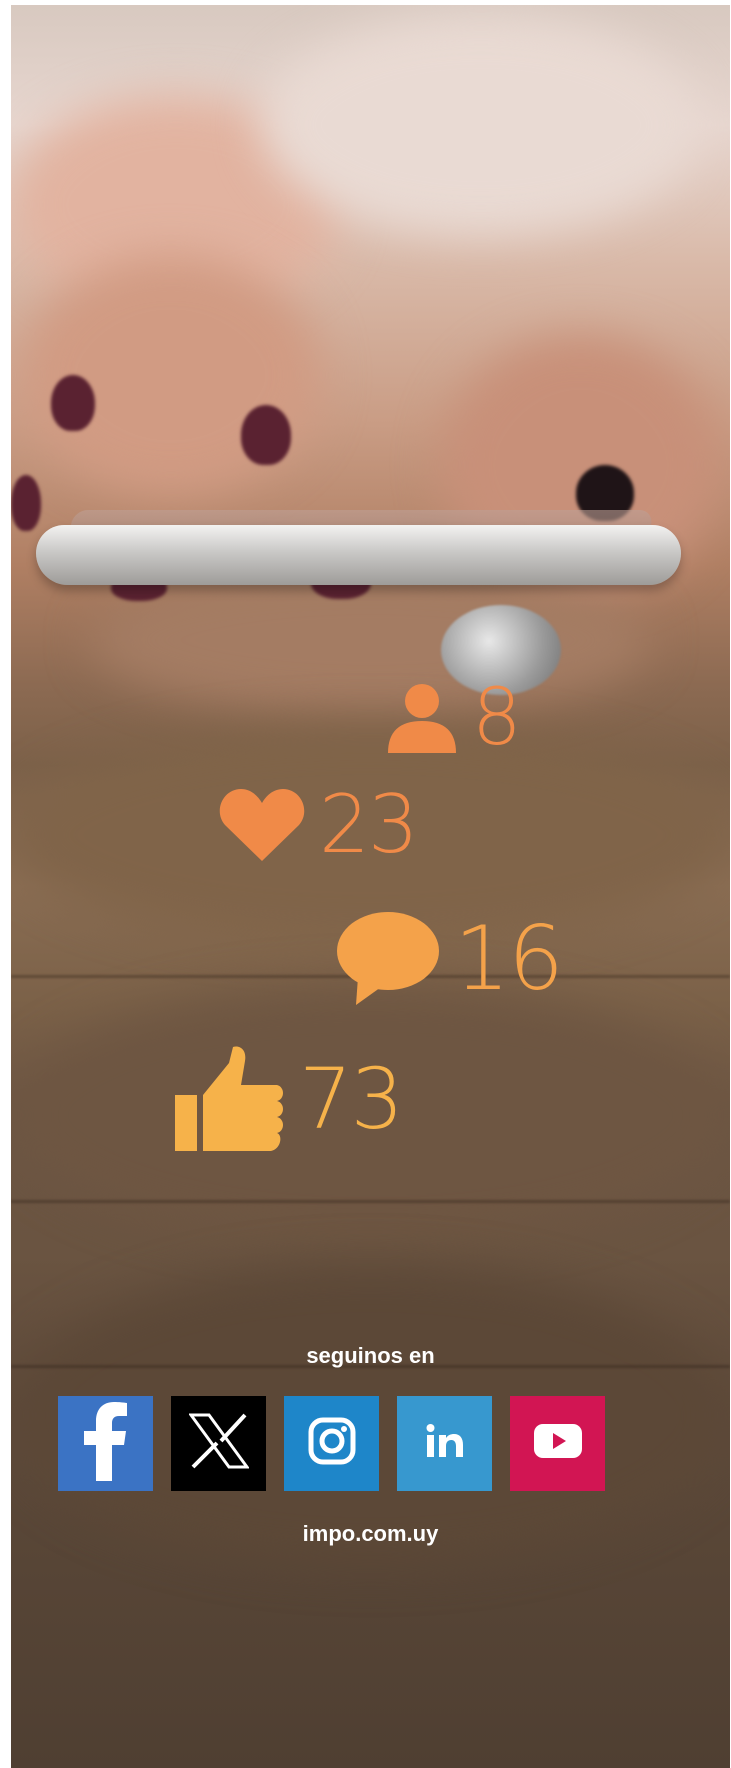 The image size is (731, 1768). What do you see at coordinates (388, 959) in the screenshot?
I see `comment-icon` at bounding box center [388, 959].